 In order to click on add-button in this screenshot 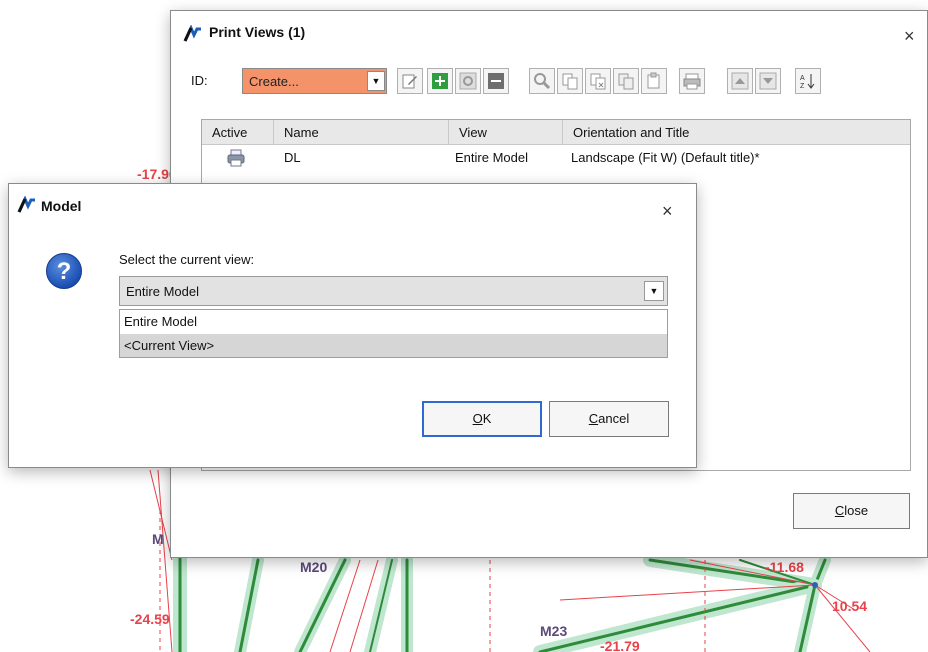, I will do `click(440, 81)`.